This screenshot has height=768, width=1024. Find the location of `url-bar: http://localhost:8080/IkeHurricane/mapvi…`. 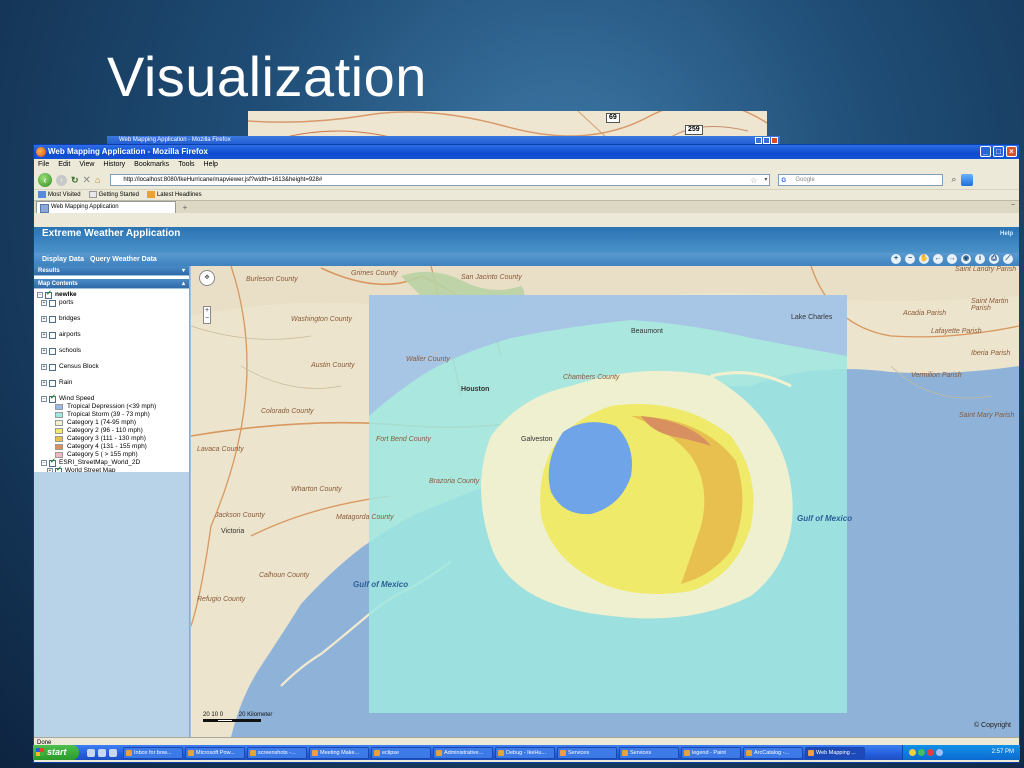

url-bar: http://localhost:8080/IkeHurricane/mapvi… is located at coordinates (440, 180).